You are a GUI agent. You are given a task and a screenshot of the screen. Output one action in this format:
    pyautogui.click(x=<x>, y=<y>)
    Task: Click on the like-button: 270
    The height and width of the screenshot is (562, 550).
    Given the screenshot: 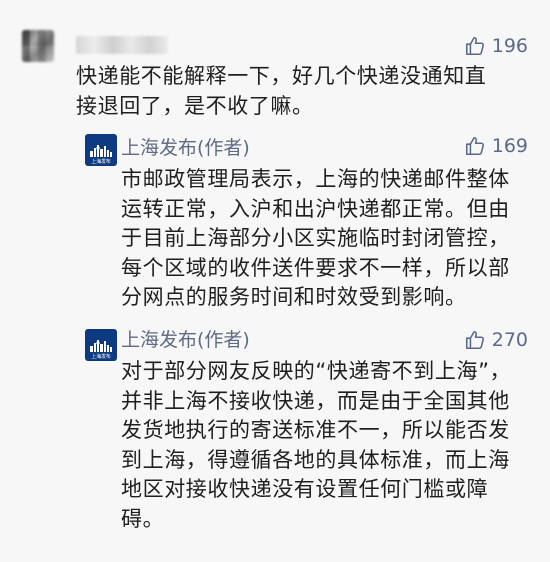 What is the action you would take?
    pyautogui.click(x=496, y=340)
    